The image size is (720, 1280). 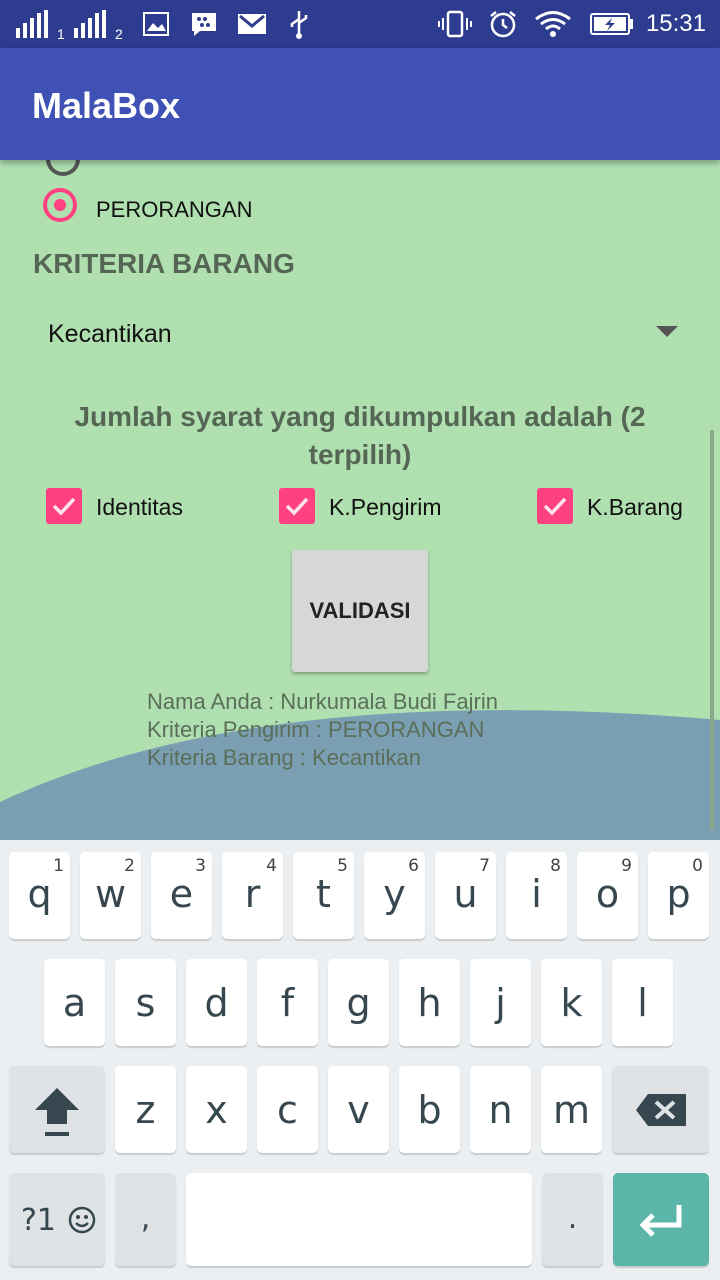 I want to click on alarm-icon, so click(x=503, y=24).